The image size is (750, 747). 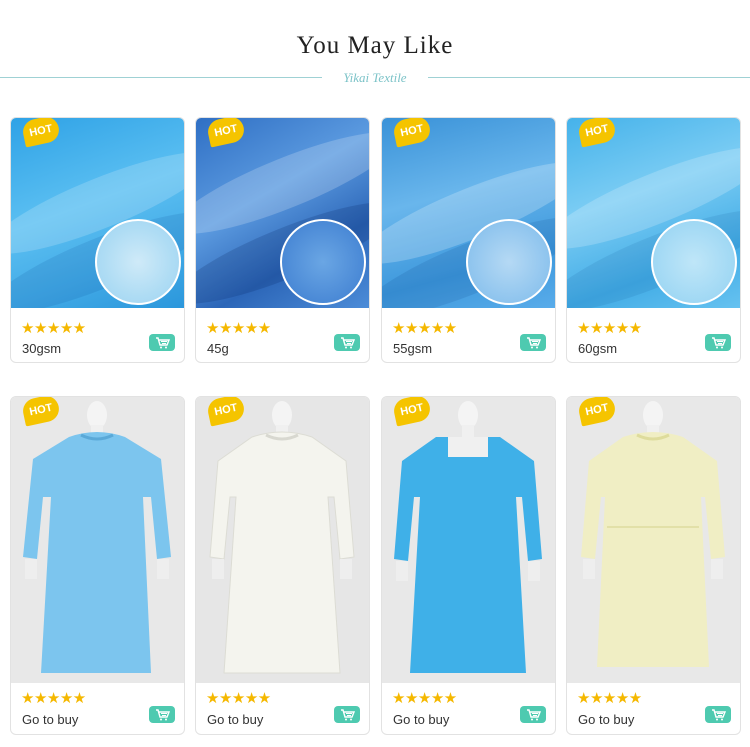 I want to click on product-label: 60gsm, so click(x=597, y=348).